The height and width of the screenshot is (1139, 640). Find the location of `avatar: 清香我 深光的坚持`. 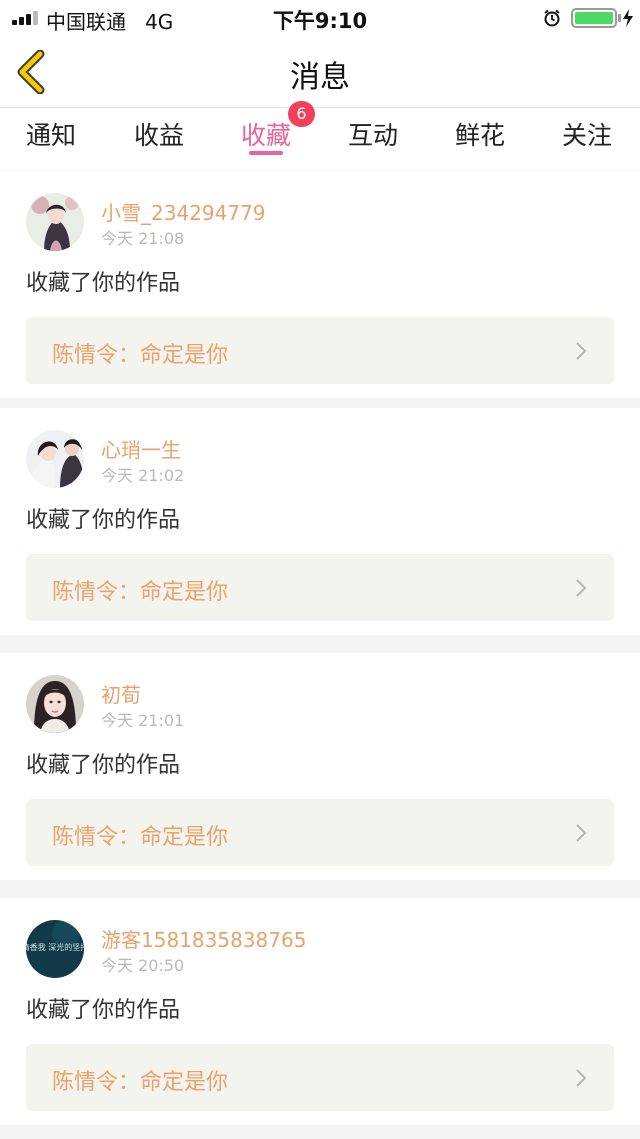

avatar: 清香我 深光的坚持 is located at coordinates (55, 949).